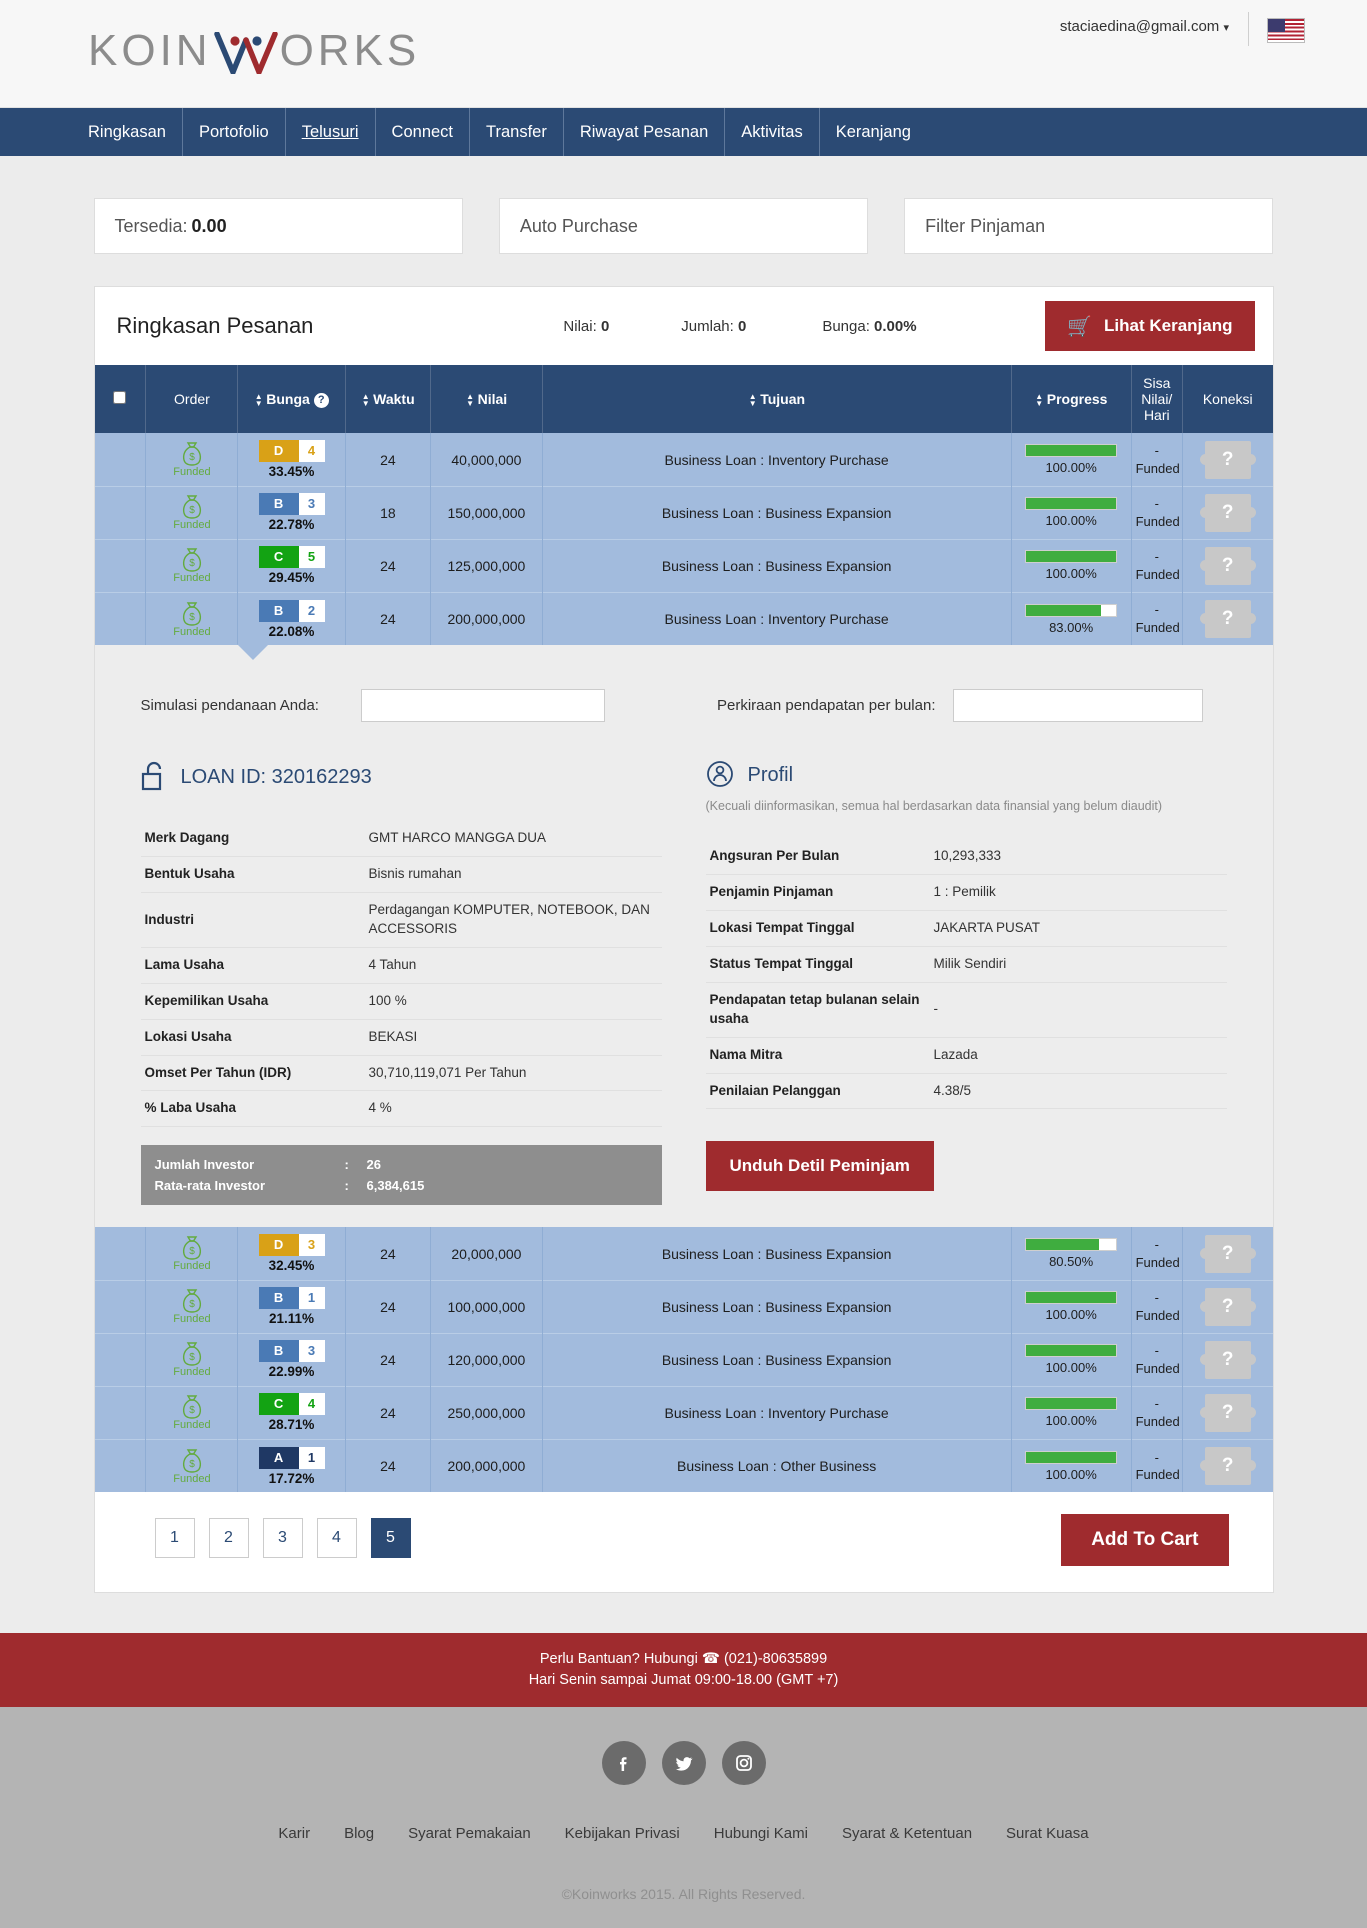 The image size is (1367, 1928). Describe the element at coordinates (578, 225) in the screenshot. I see `auto-purchase-label: Auto Purchase` at that location.